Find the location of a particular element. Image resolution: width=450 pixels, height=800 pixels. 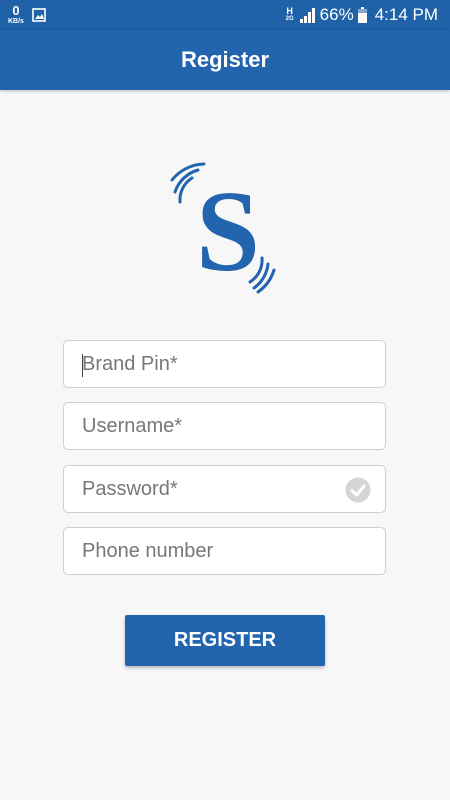

app-bar: Register is located at coordinates (225, 60).